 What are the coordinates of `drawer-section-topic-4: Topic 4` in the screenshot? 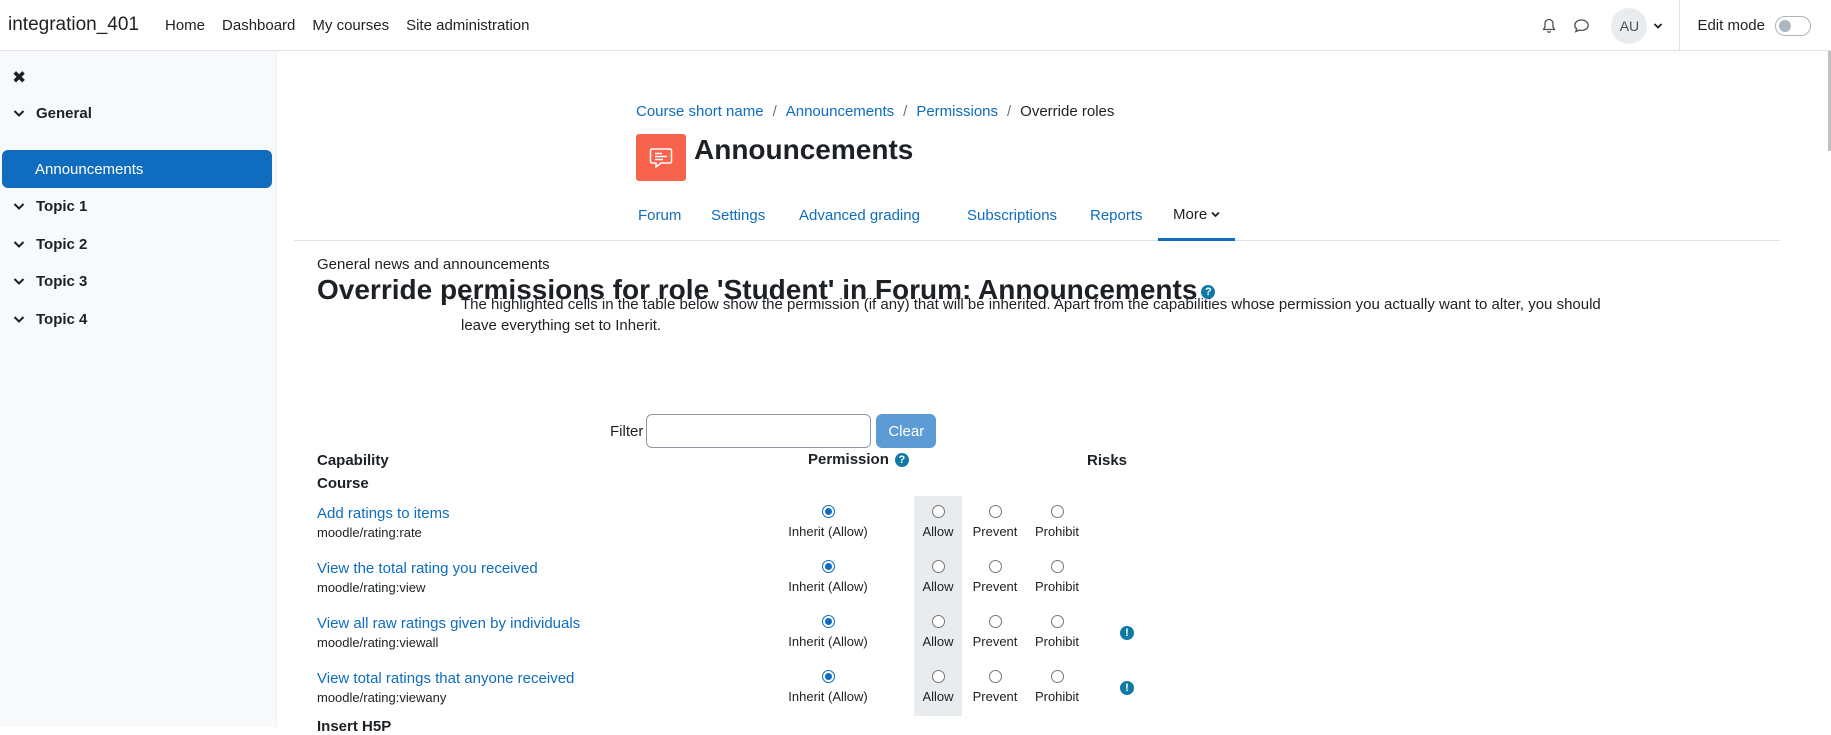 It's located at (138, 319).